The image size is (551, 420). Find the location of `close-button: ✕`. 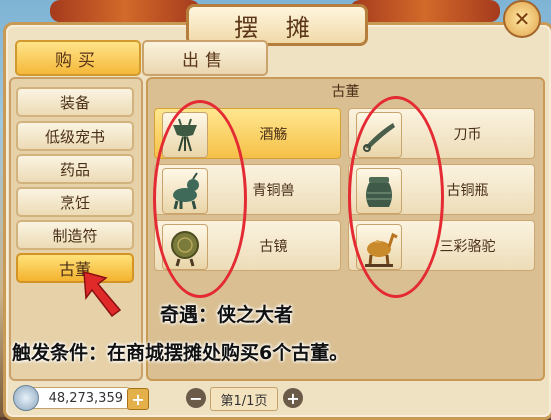

close-button: ✕ is located at coordinates (522, 19).